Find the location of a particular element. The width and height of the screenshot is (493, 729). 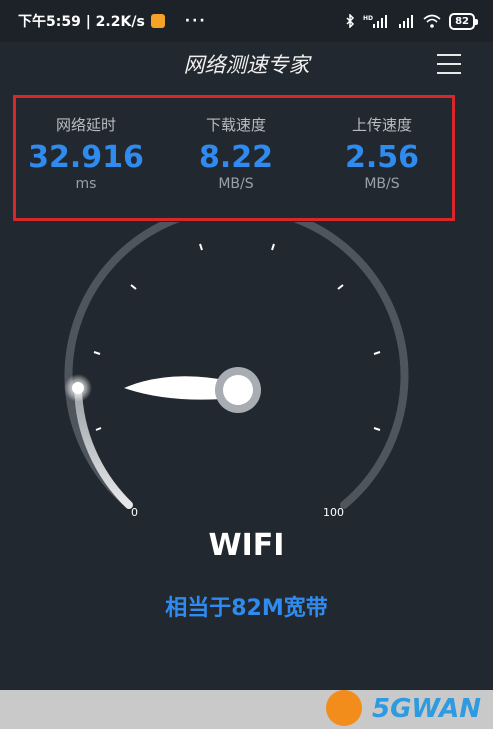

download-label: 下载速度 is located at coordinates (235, 125).